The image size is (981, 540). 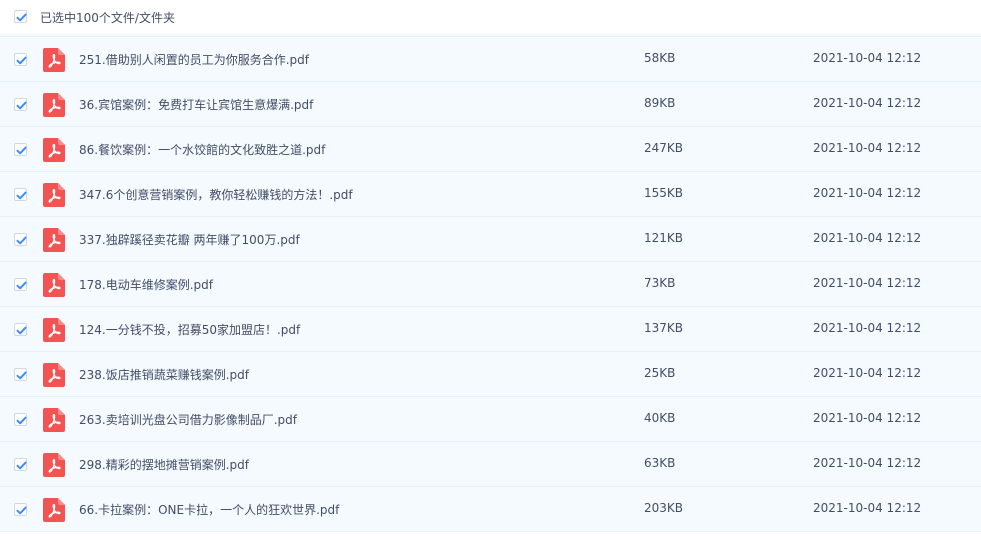 What do you see at coordinates (664, 193) in the screenshot?
I see `file-size: 155KB` at bounding box center [664, 193].